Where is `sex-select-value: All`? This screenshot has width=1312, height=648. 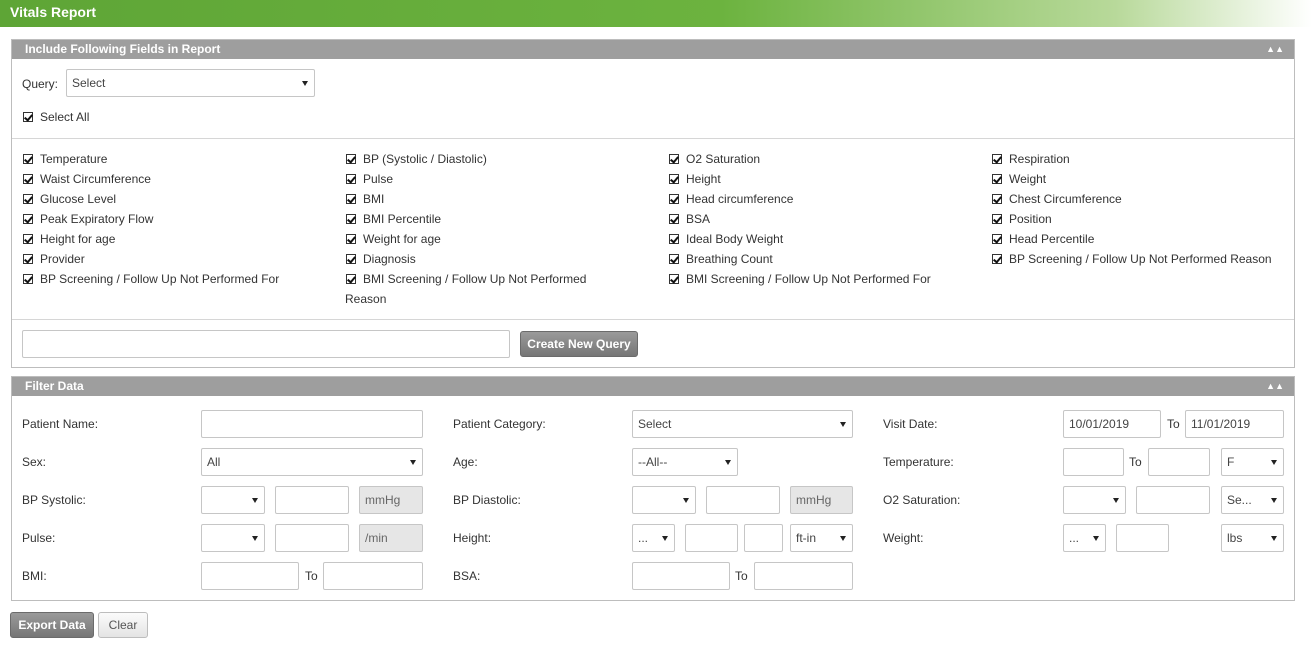
sex-select-value: All is located at coordinates (214, 462).